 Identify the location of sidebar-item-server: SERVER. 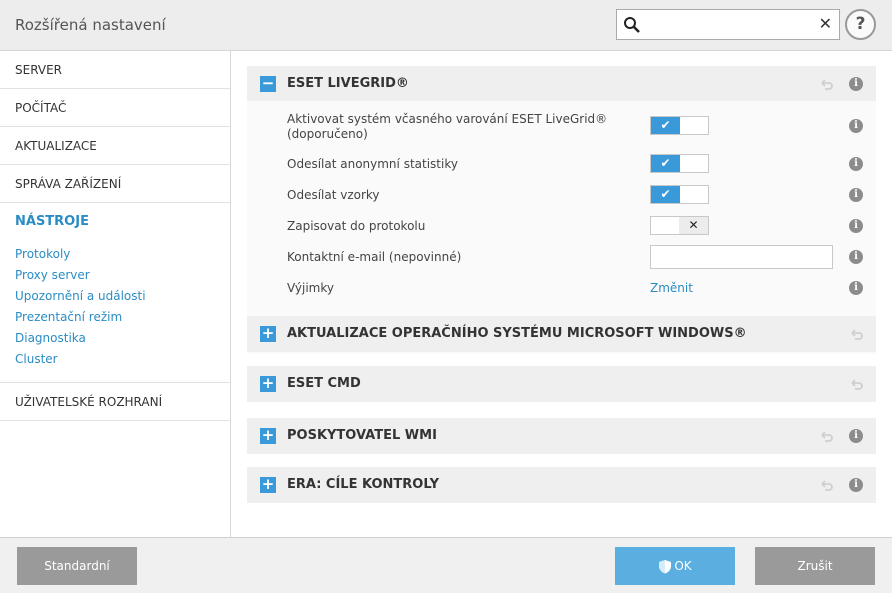
(115, 70).